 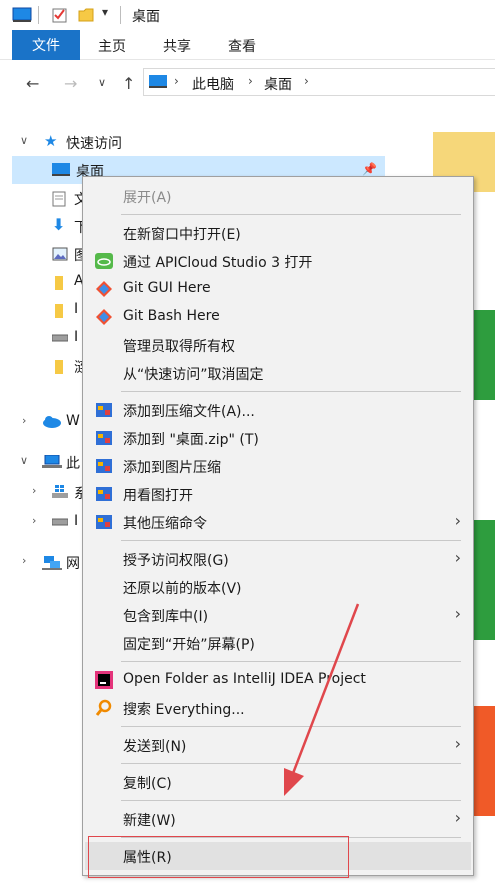 What do you see at coordinates (278, 84) in the screenshot?
I see `breadcrumb-desktop: 桌面` at bounding box center [278, 84].